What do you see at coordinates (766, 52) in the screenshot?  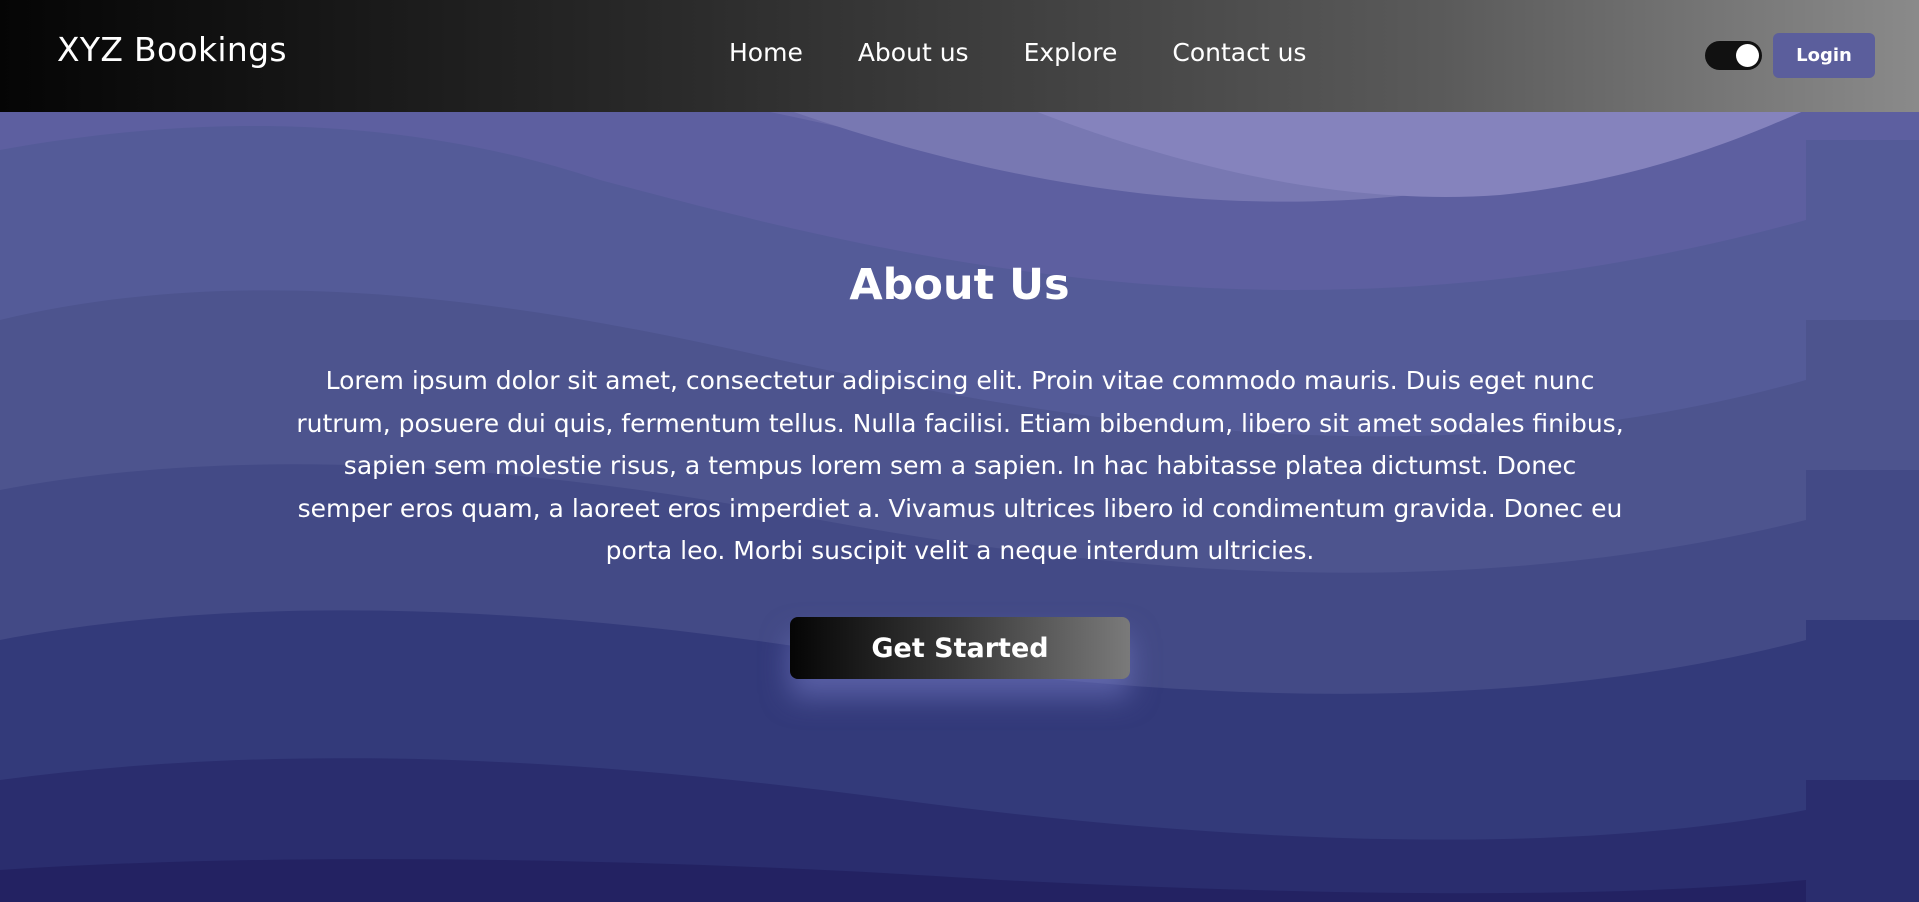 I see `nav-home: Home` at bounding box center [766, 52].